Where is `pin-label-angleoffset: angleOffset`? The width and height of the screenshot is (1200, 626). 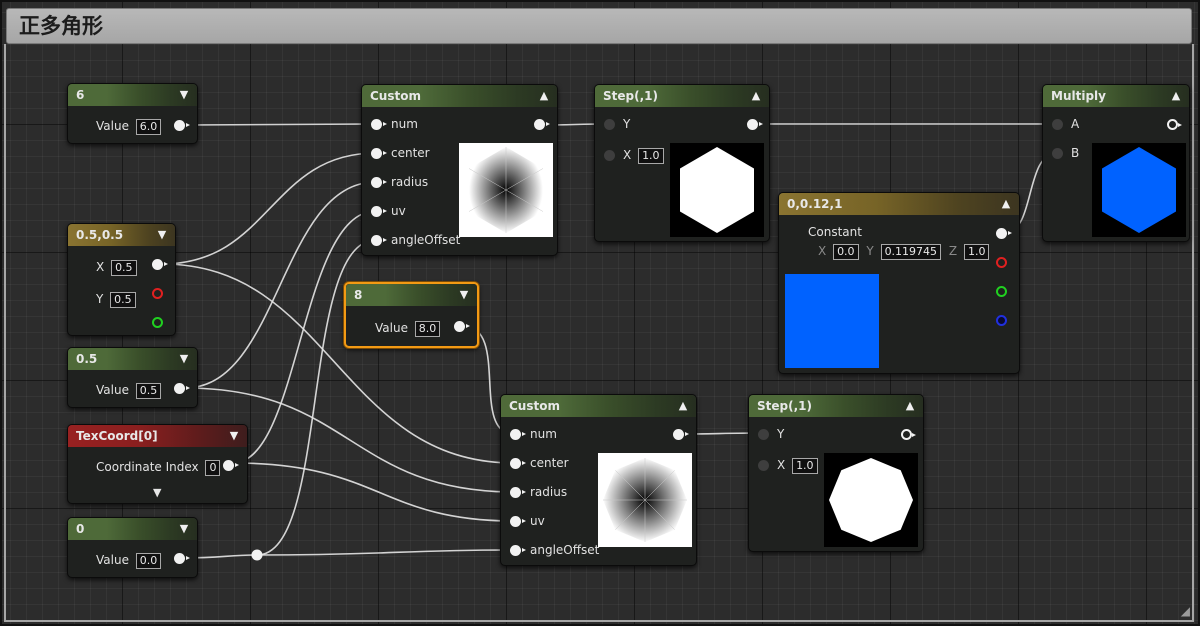 pin-label-angleoffset: angleOffset is located at coordinates (565, 550).